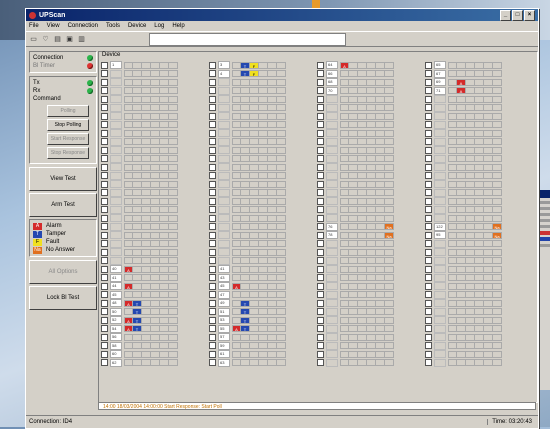 The height and width of the screenshot is (429, 550). Describe the element at coordinates (505, 15) in the screenshot. I see `minimize-button: _` at that location.